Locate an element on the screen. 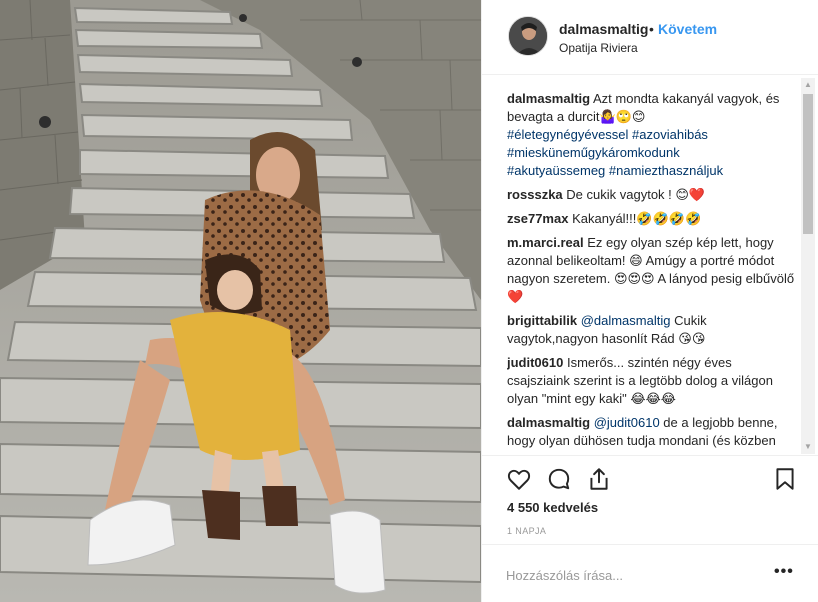 The width and height of the screenshot is (818, 602). comment-input is located at coordinates (631, 575).